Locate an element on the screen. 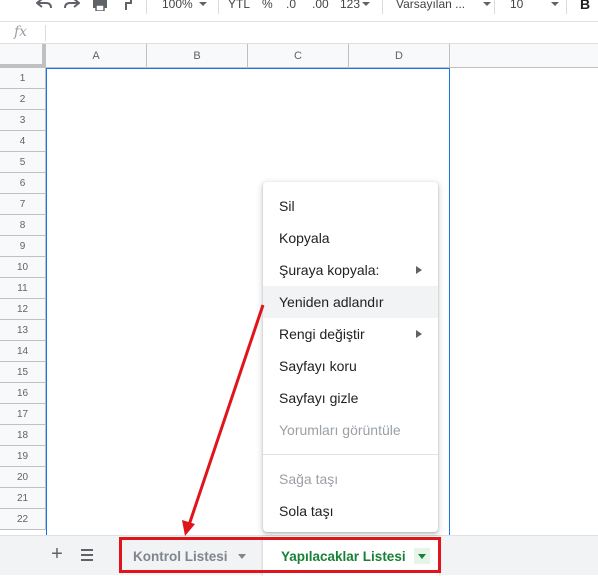 This screenshot has width=598, height=576. menu-item-label: Şuraya kopyala: is located at coordinates (329, 270).